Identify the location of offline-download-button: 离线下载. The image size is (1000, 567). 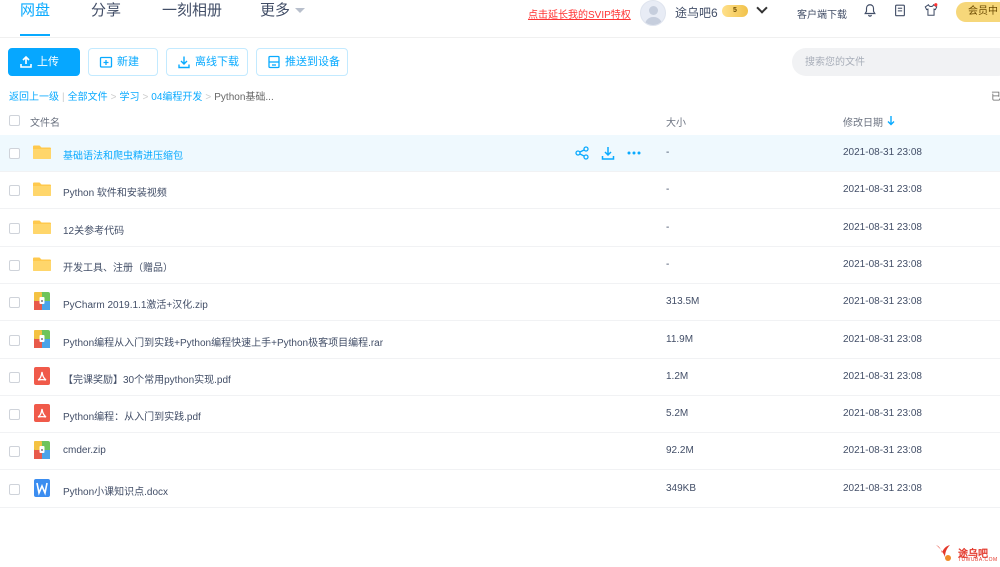
(207, 62).